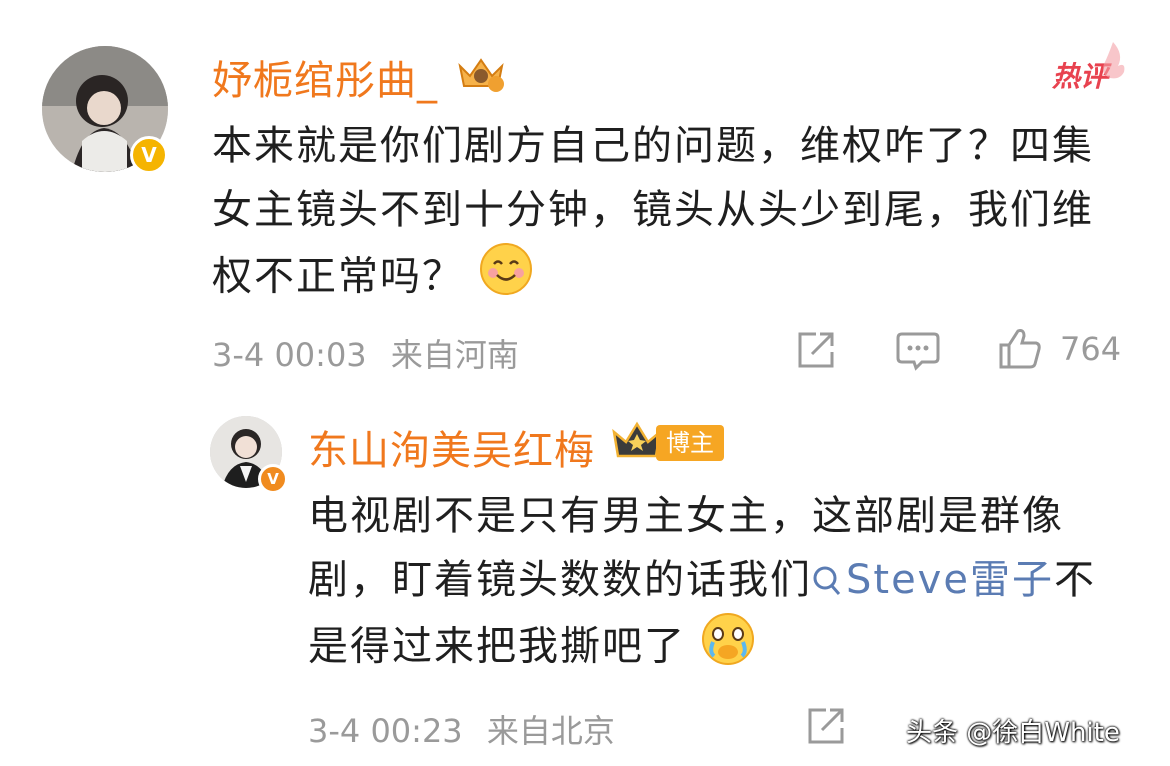  Describe the element at coordinates (817, 350) in the screenshot. I see `share-icon` at that location.